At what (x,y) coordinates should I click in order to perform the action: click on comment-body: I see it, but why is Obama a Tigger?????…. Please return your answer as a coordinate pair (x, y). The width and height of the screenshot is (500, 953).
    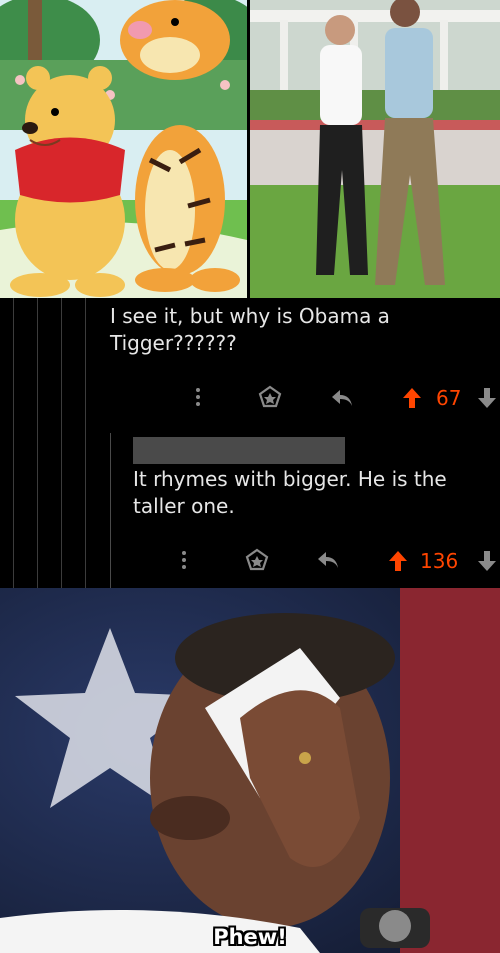
    Looking at the image, I should click on (250, 329).